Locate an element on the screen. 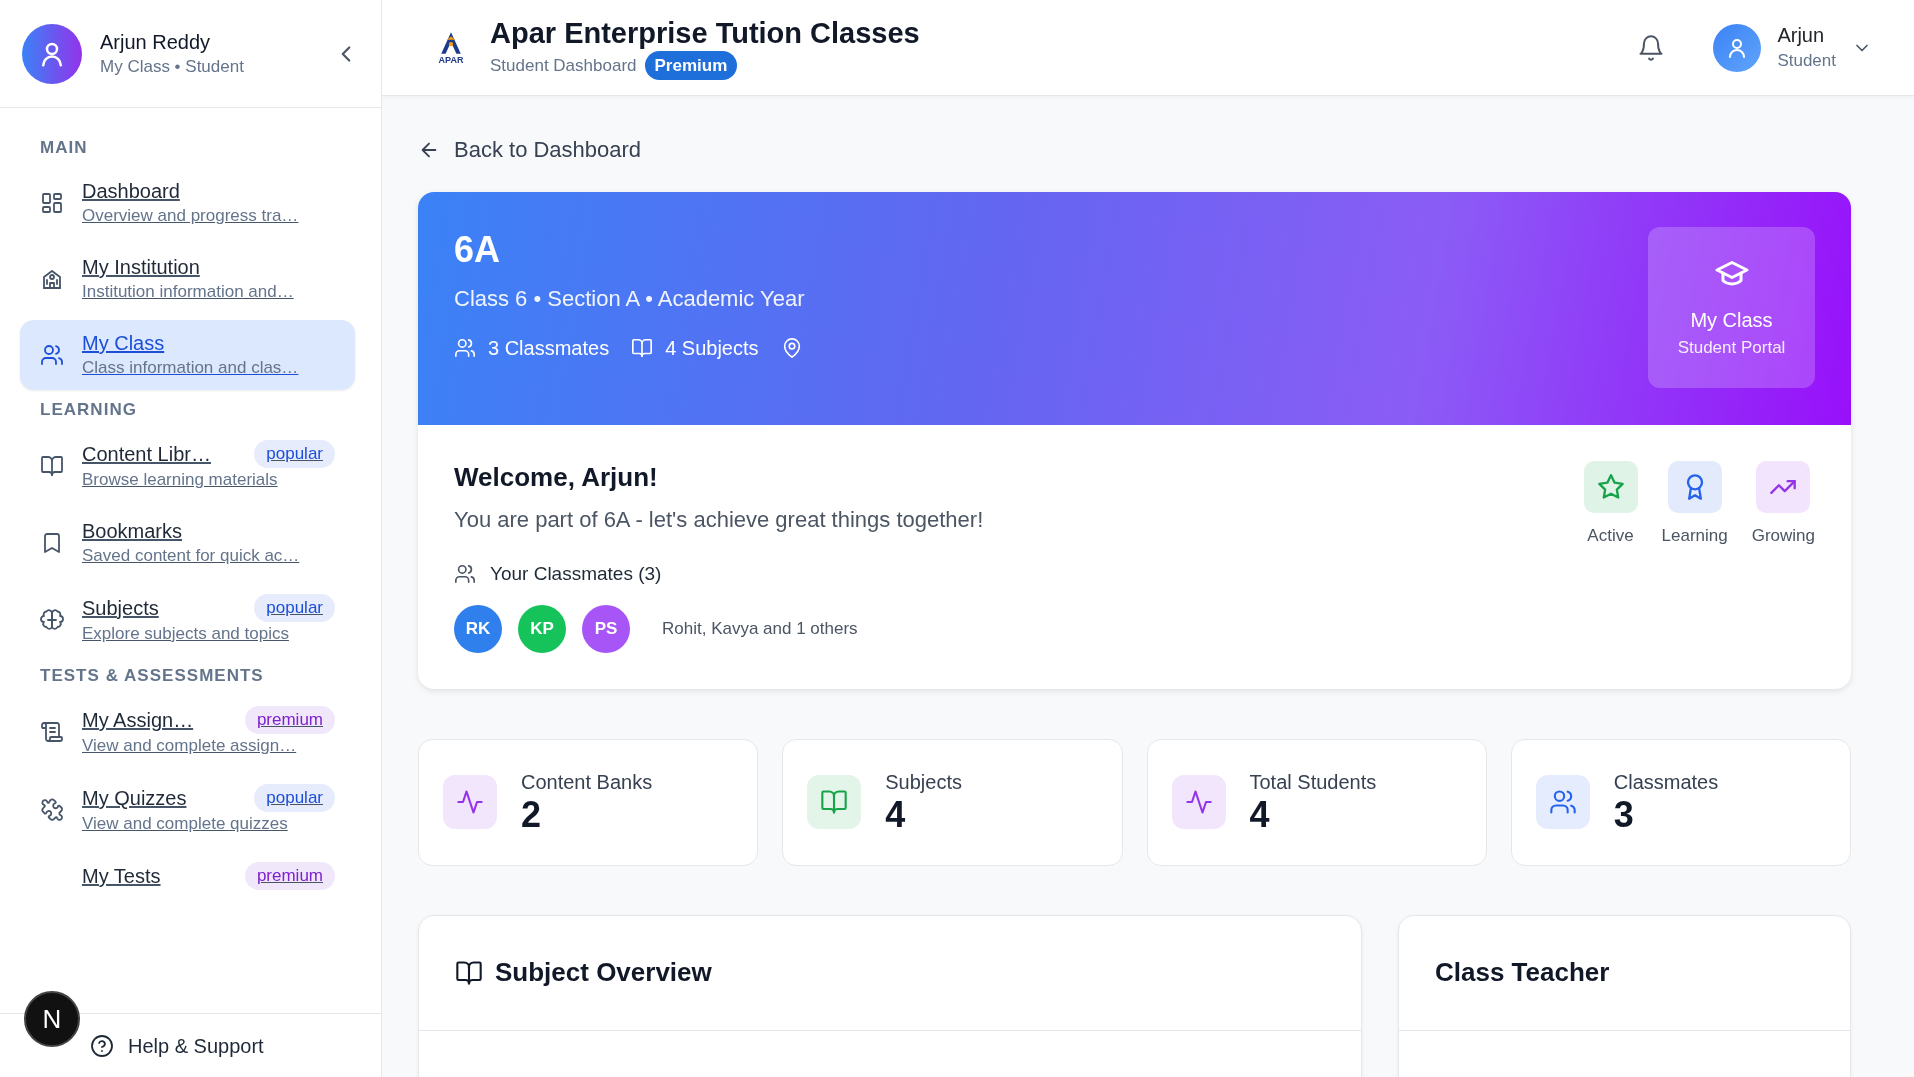  nav-item-title: My Tests is located at coordinates (121, 876).